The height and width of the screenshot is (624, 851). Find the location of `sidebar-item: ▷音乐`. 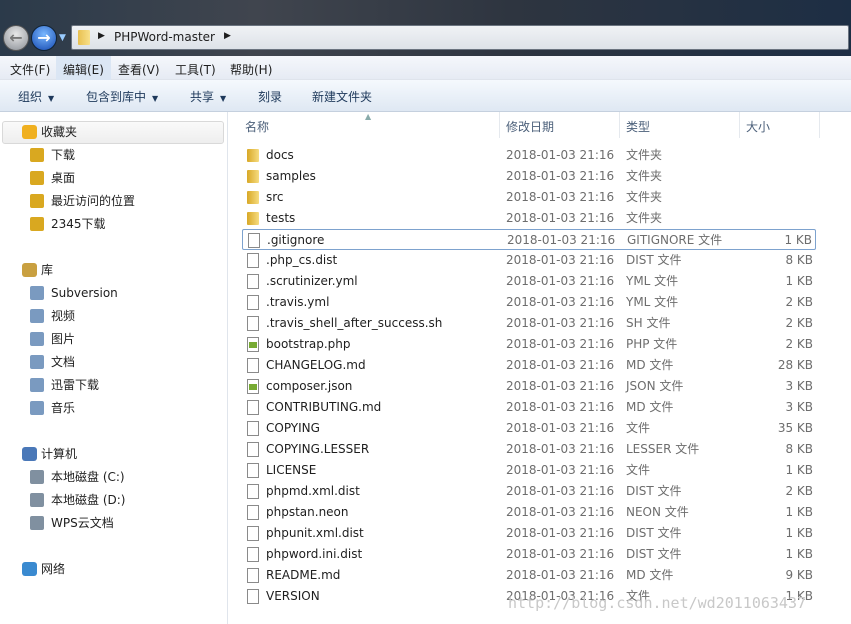

sidebar-item: ▷音乐 is located at coordinates (52, 408).